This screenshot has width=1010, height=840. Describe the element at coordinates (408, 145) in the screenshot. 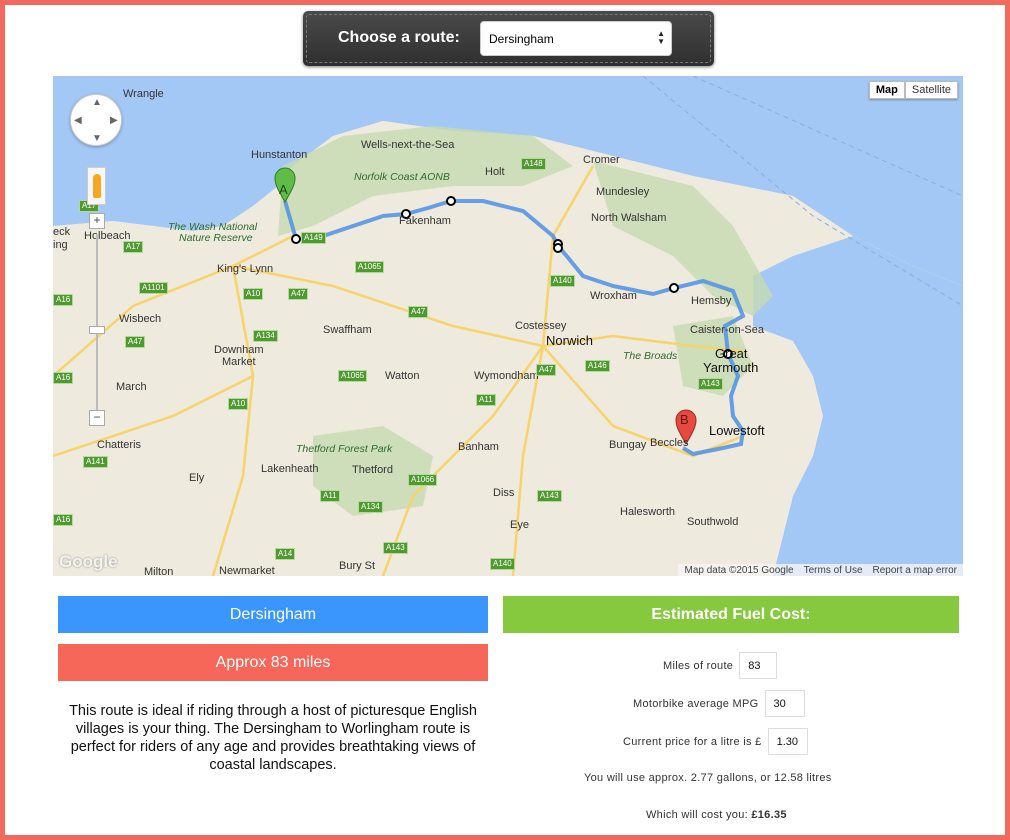

I see `place-label: Wells-next-the-Sea` at that location.